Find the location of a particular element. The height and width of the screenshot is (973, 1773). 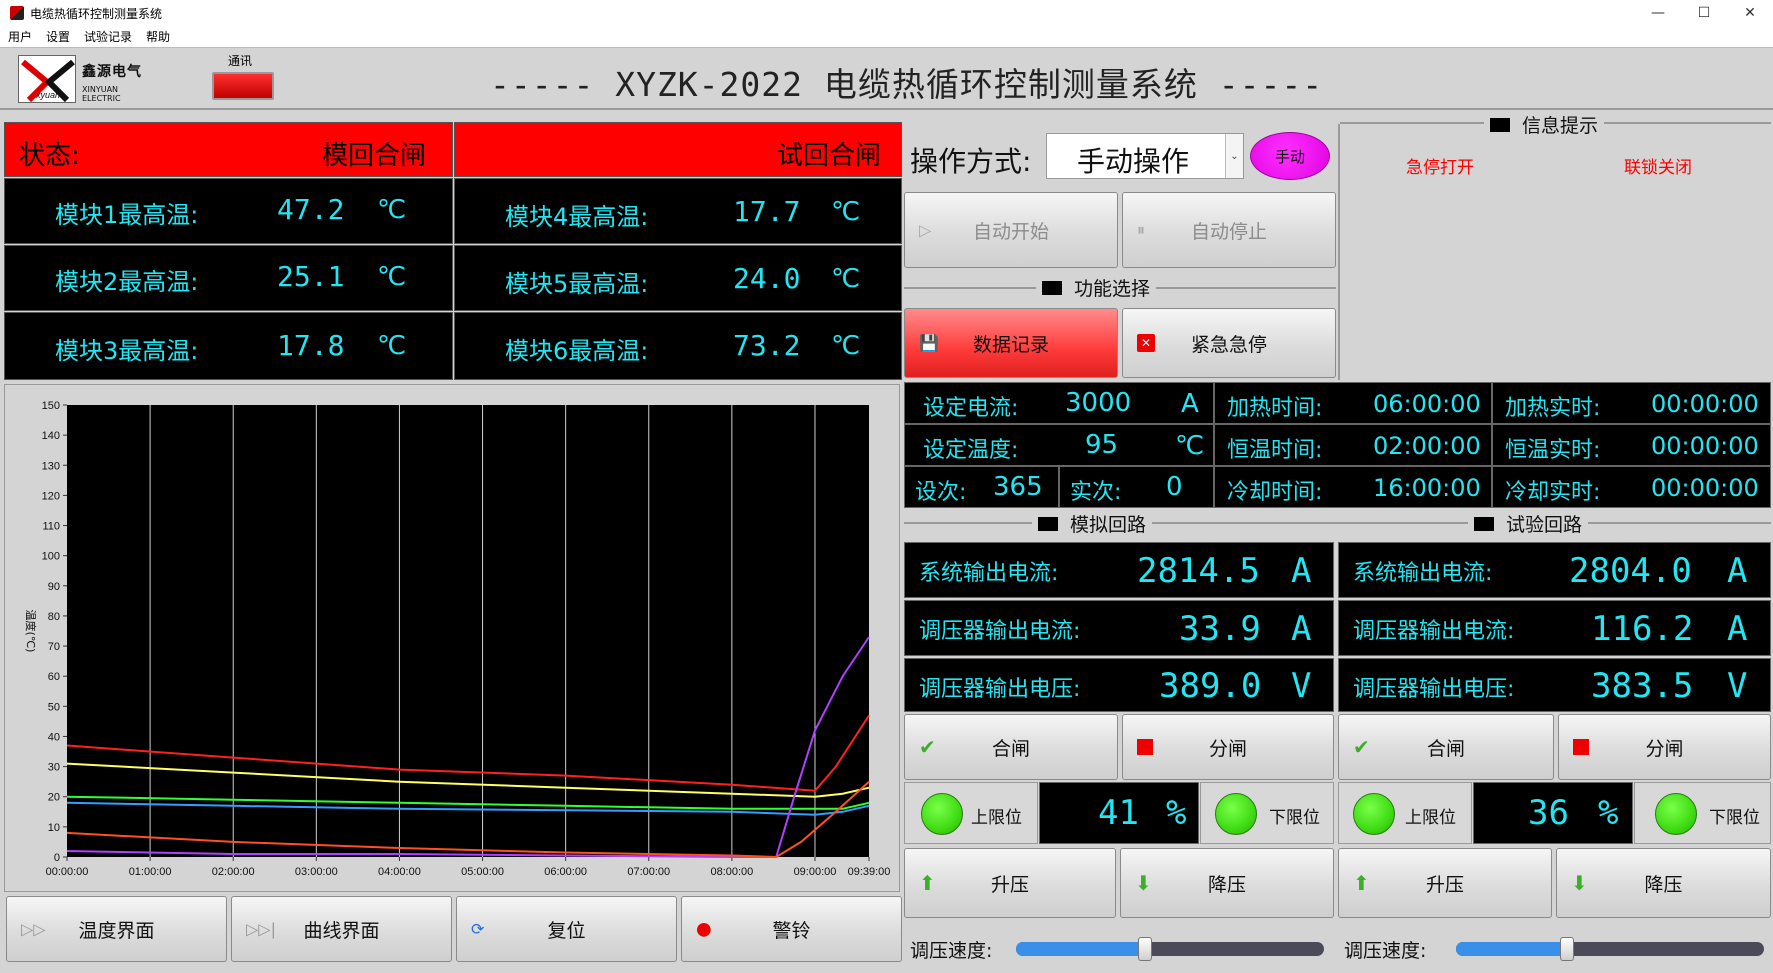

sim-raise-label: 升压 is located at coordinates (1009, 884).